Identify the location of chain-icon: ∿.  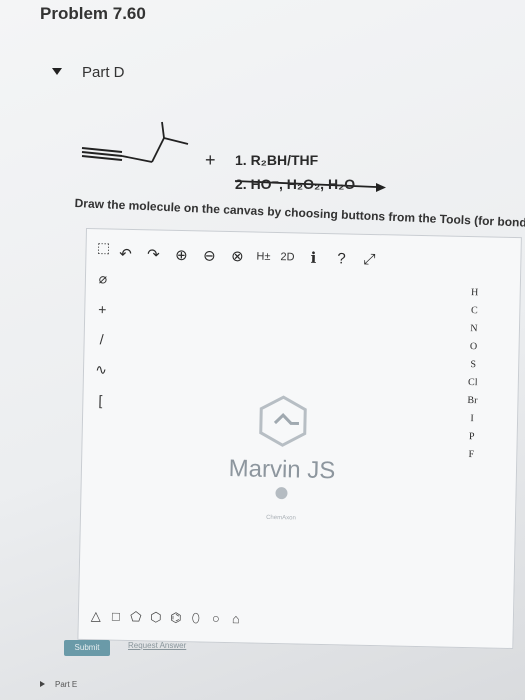
(101, 369).